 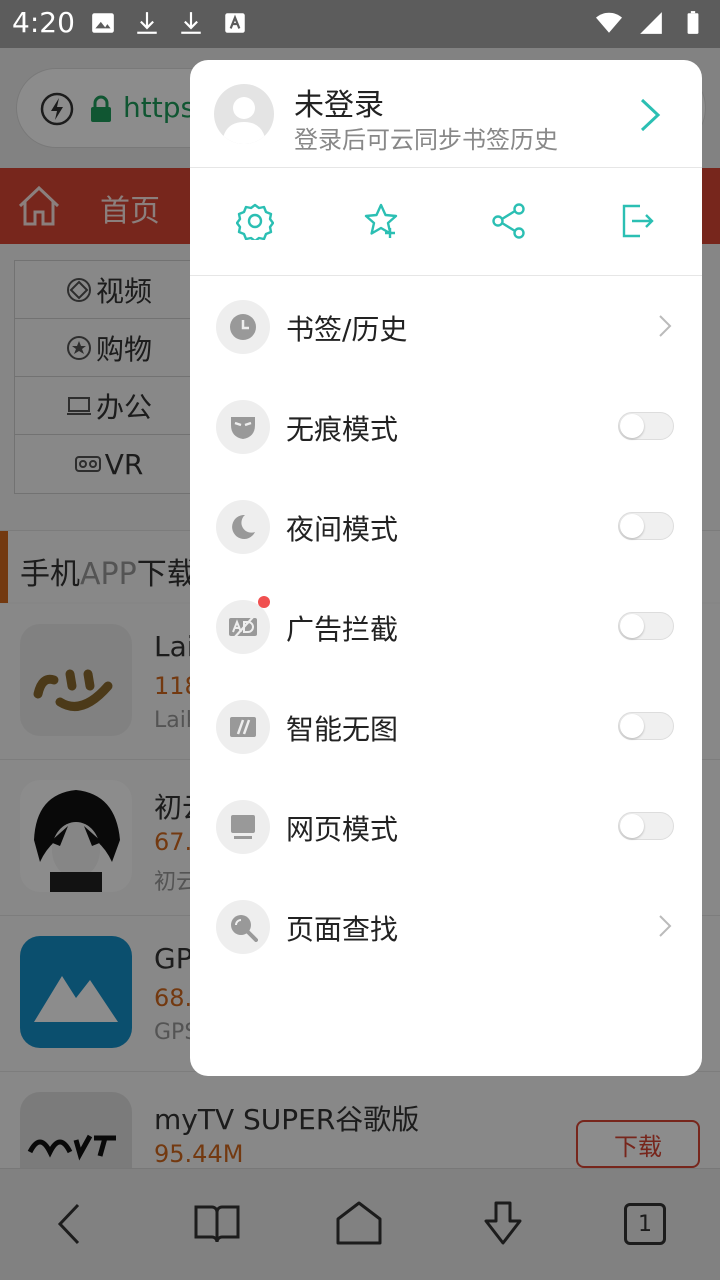 What do you see at coordinates (609, 22) in the screenshot?
I see `wifi-icon` at bounding box center [609, 22].